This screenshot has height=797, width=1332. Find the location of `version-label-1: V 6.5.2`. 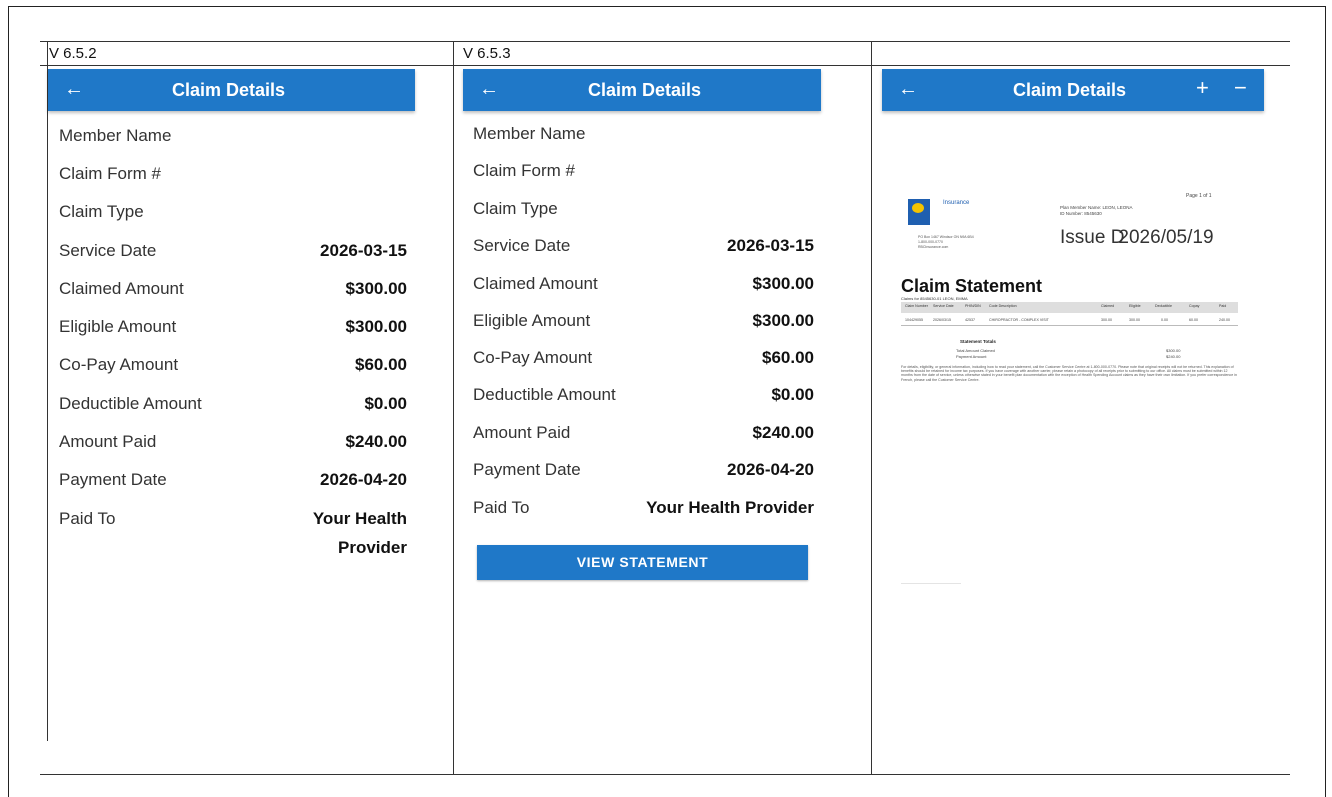

version-label-1: V 6.5.2 is located at coordinates (73, 53).